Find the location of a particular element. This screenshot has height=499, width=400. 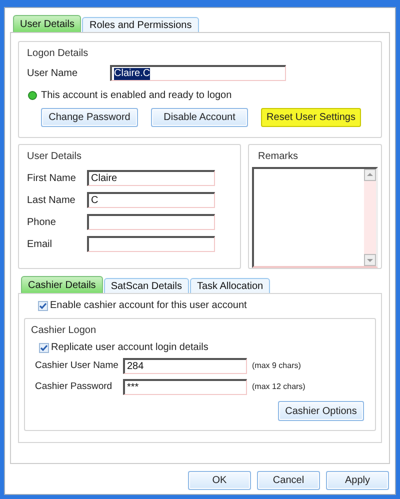

cashier-options-button: Cashier Options is located at coordinates (321, 411).